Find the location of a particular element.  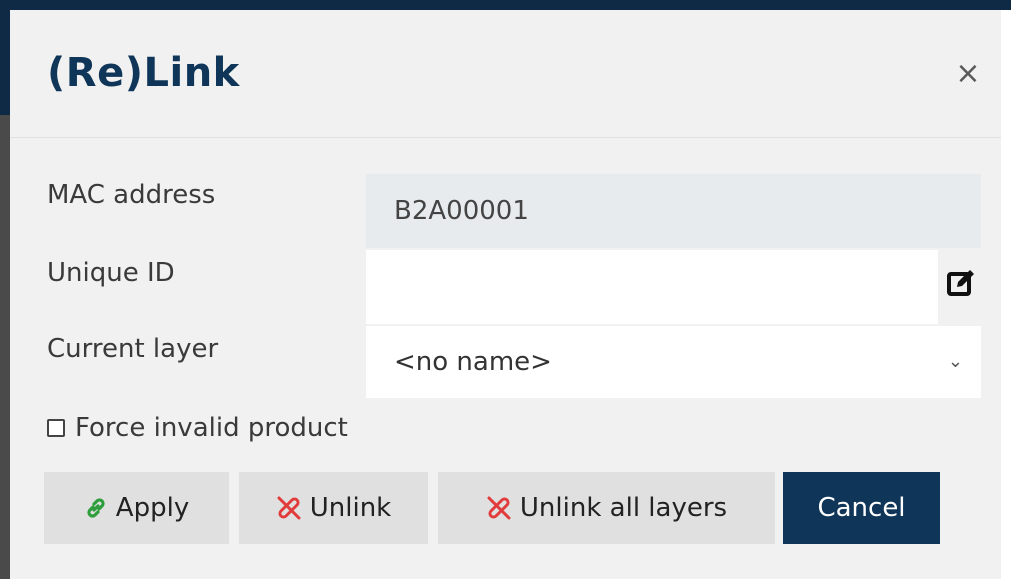

unlink-button: Unlink is located at coordinates (333, 508).